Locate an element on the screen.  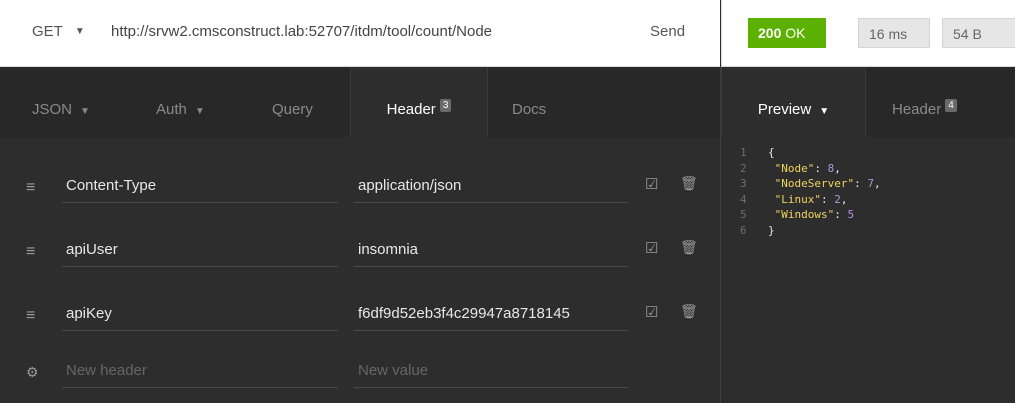
code-line: 5 "Windows": 5 is located at coordinates (797, 214).